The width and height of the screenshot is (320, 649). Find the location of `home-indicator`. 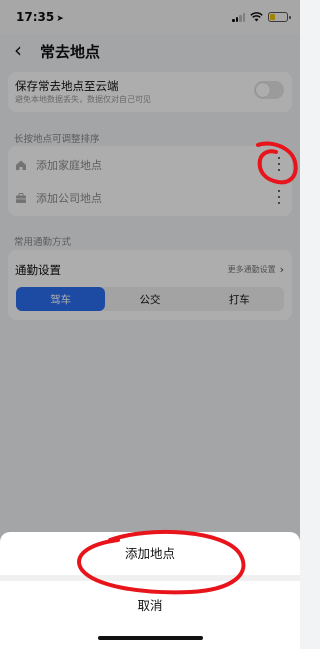

home-indicator is located at coordinates (150, 638).